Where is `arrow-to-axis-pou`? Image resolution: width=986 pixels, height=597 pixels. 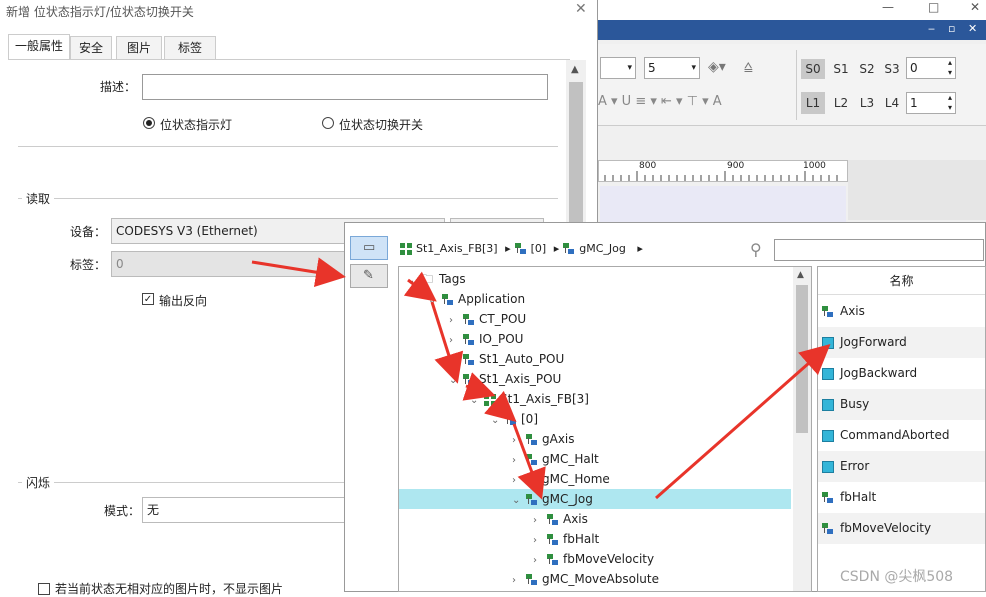 arrow-to-axis-pou is located at coordinates (447, 342).